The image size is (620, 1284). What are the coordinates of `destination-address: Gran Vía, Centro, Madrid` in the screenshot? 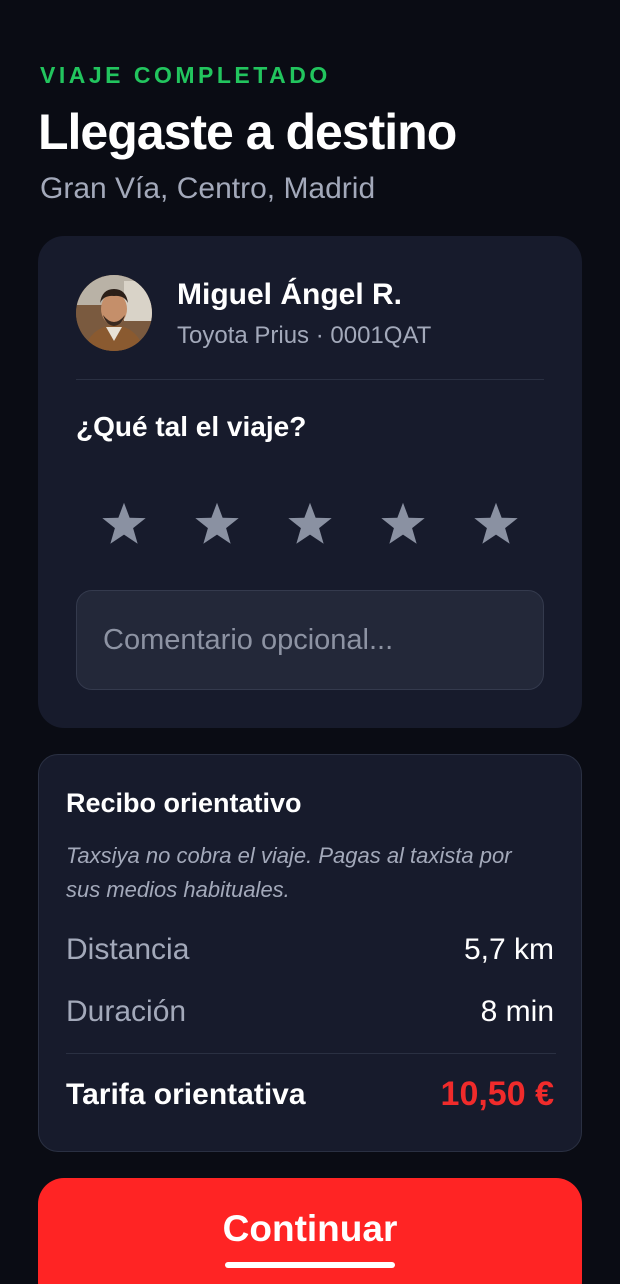 It's located at (208, 188).